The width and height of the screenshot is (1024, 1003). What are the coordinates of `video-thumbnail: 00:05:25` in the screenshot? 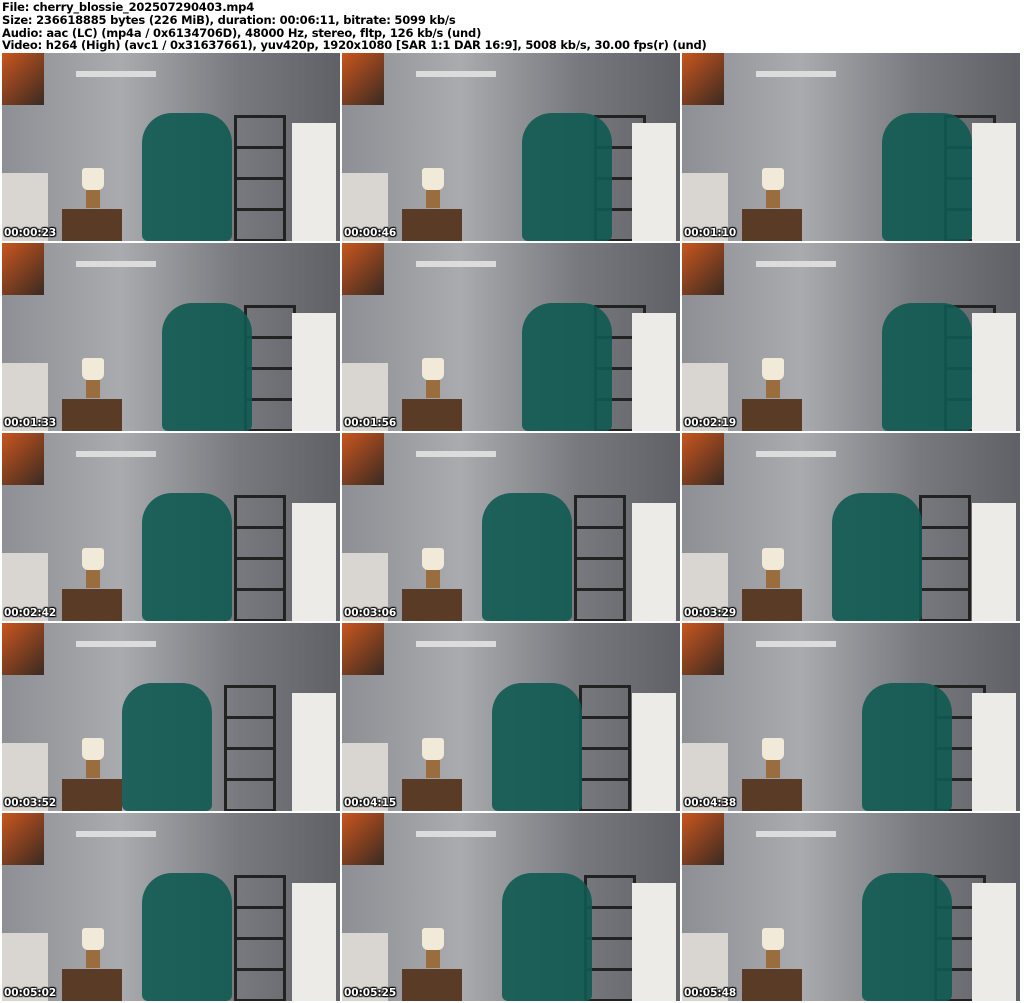 It's located at (511, 907).